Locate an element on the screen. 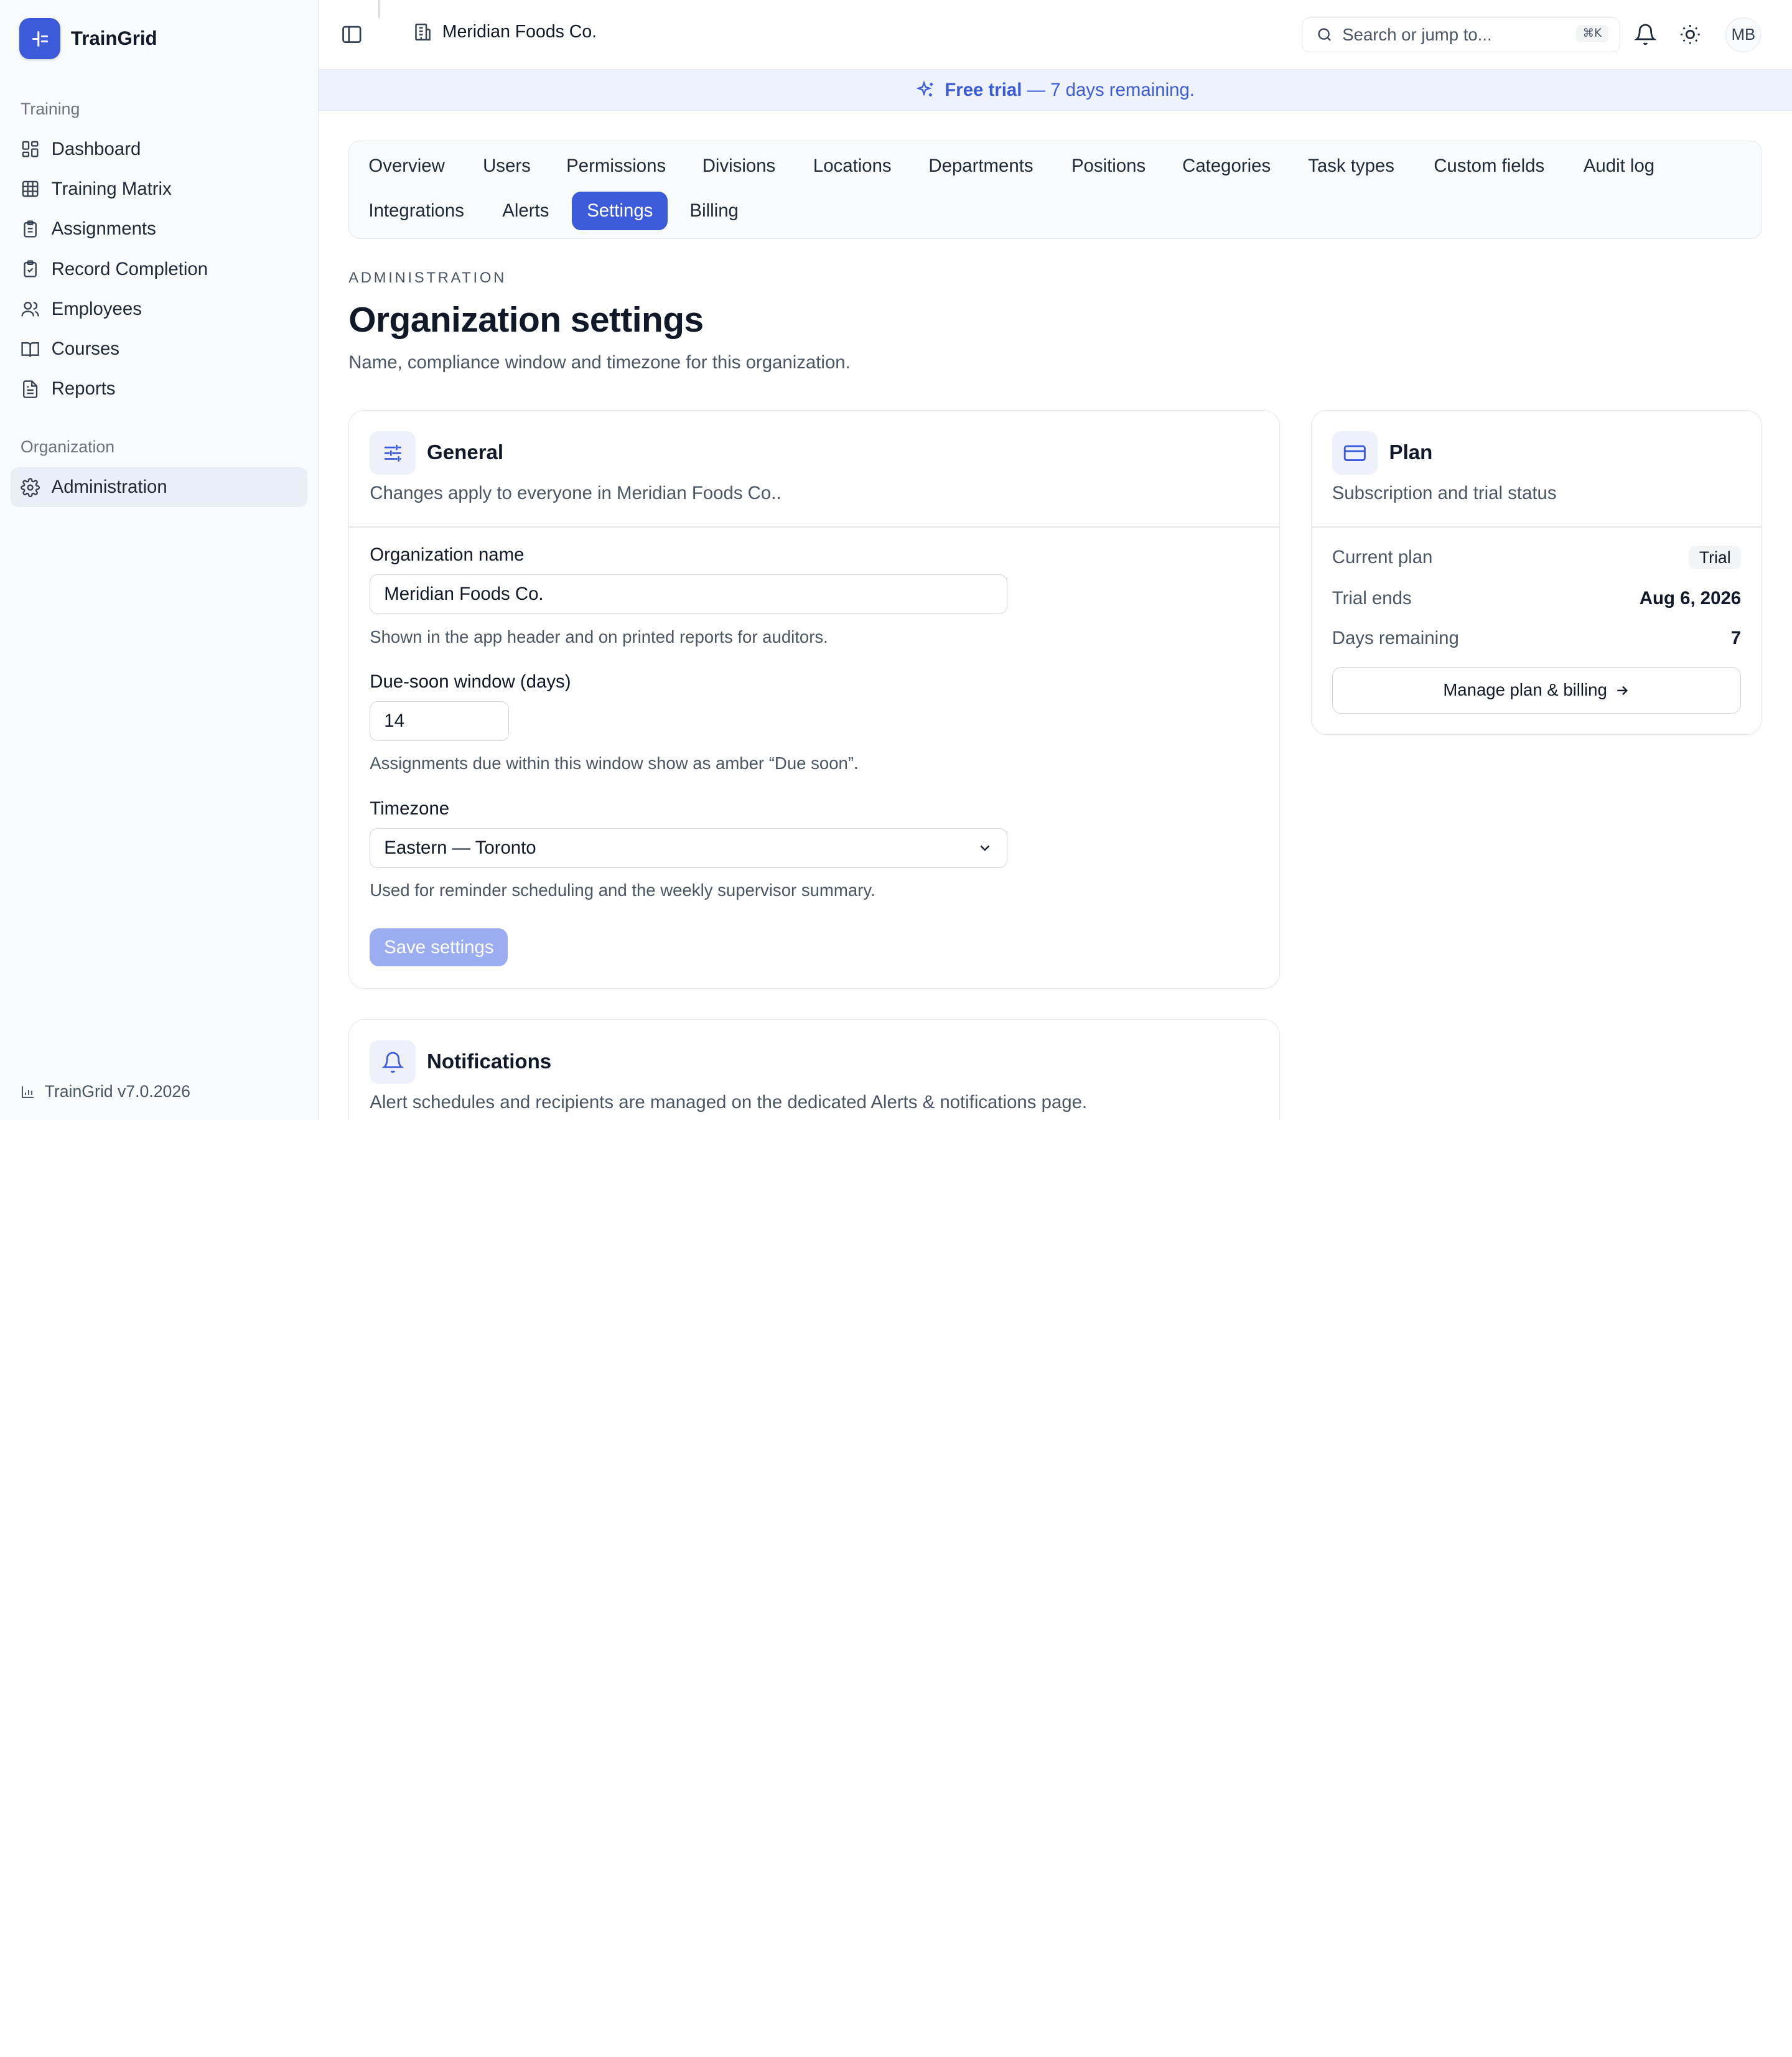 The height and width of the screenshot is (2057, 1792). search-input: Search or jump to... ⌘K is located at coordinates (1461, 35).